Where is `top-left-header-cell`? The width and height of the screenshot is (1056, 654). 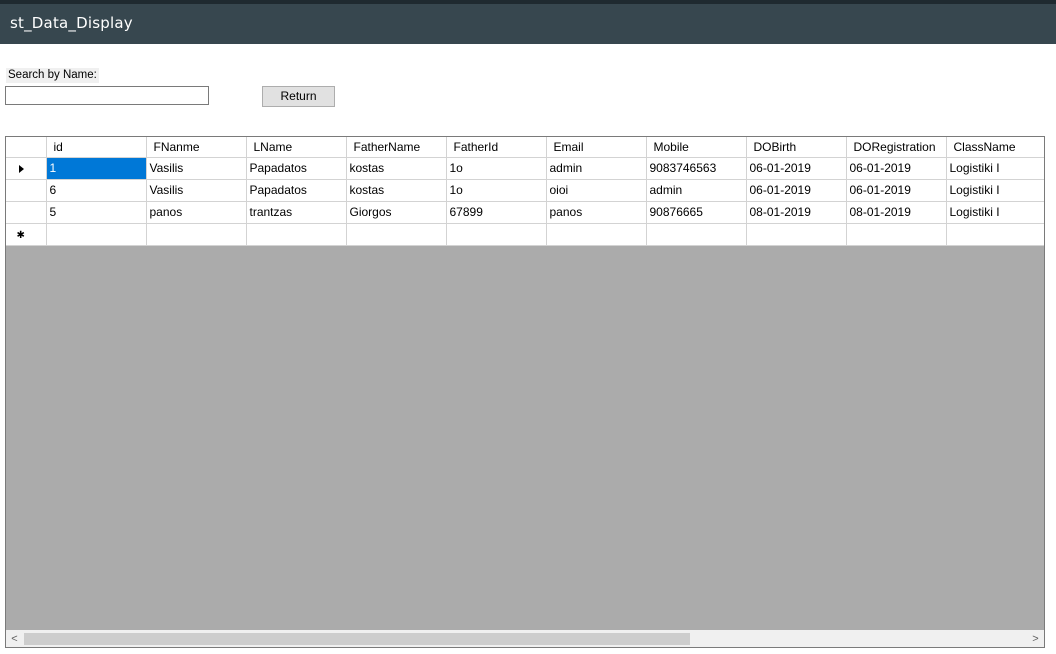 top-left-header-cell is located at coordinates (26, 147).